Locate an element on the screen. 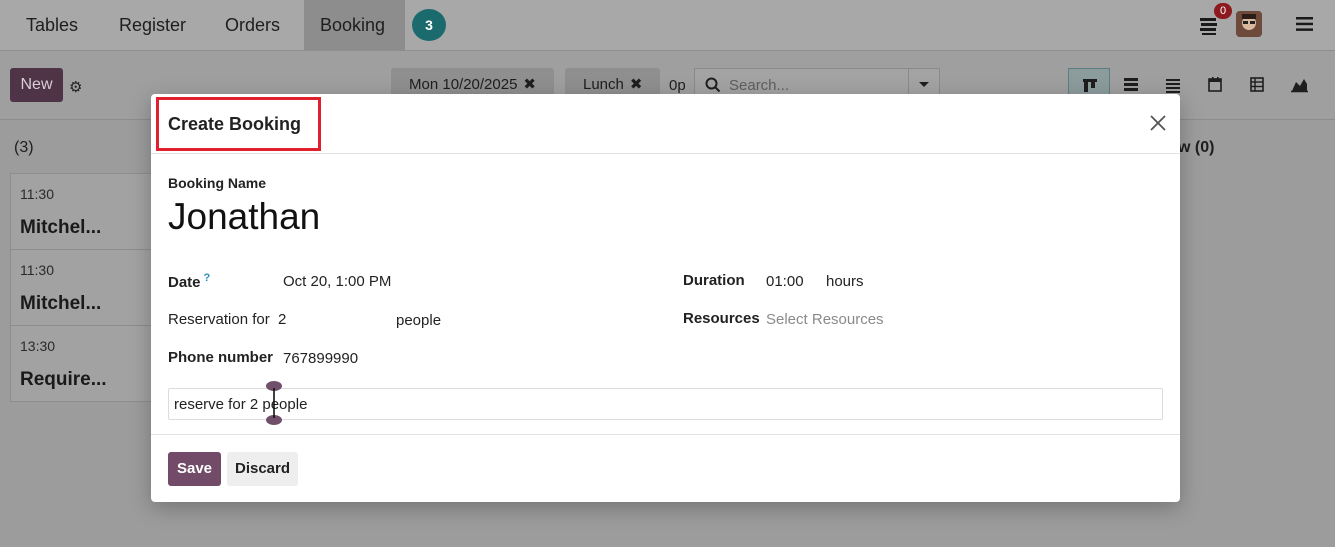 This screenshot has width=1335, height=547. nav-register: Register is located at coordinates (152, 25).